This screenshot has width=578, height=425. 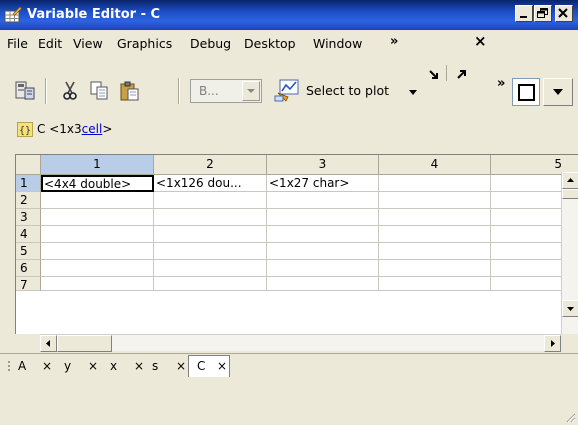 I want to click on braces-icon: {}, so click(x=25, y=131).